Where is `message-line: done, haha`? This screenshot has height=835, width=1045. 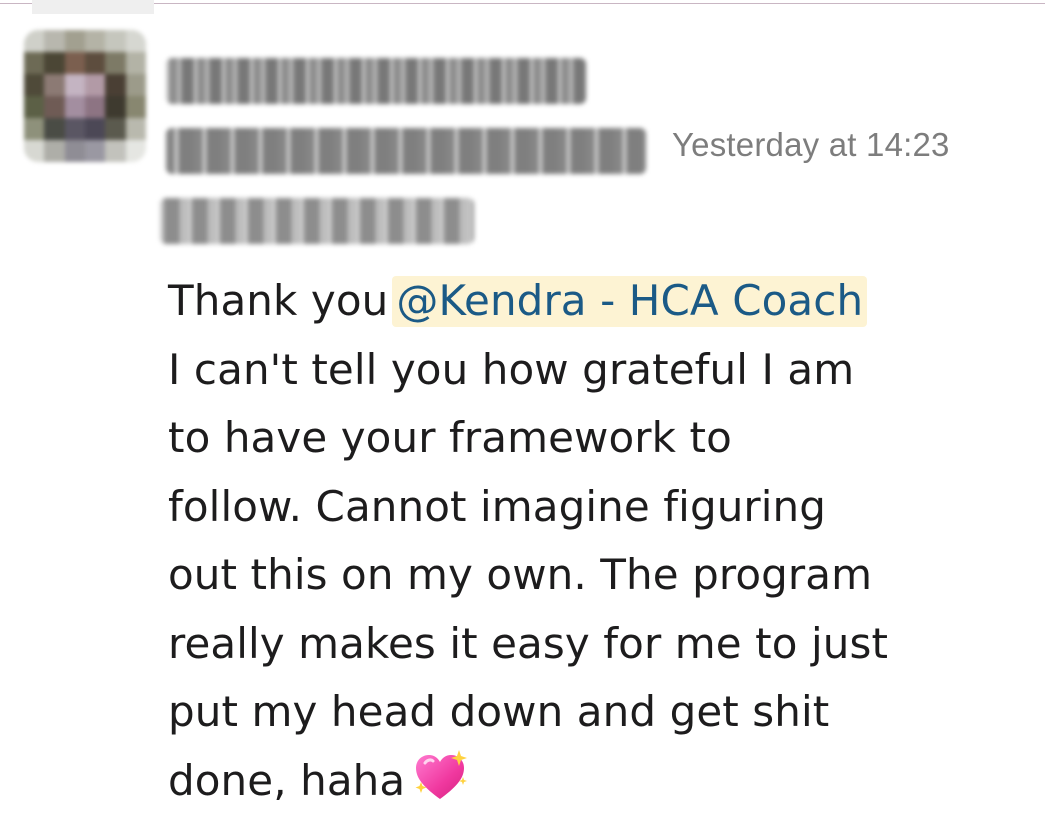
message-line: done, haha is located at coordinates (598, 781).